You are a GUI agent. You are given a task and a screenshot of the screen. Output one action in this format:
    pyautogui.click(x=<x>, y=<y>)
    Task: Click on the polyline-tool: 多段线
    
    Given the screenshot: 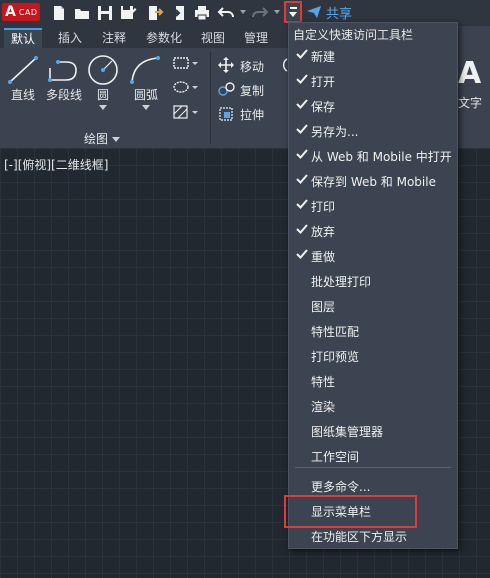 What is the action you would take?
    pyautogui.click(x=64, y=78)
    